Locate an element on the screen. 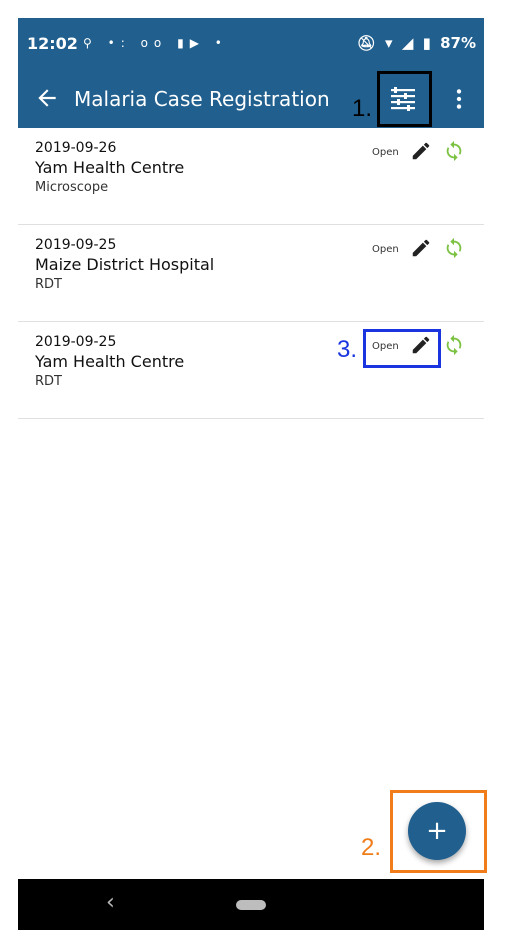  arrow-left-icon is located at coordinates (47, 98).